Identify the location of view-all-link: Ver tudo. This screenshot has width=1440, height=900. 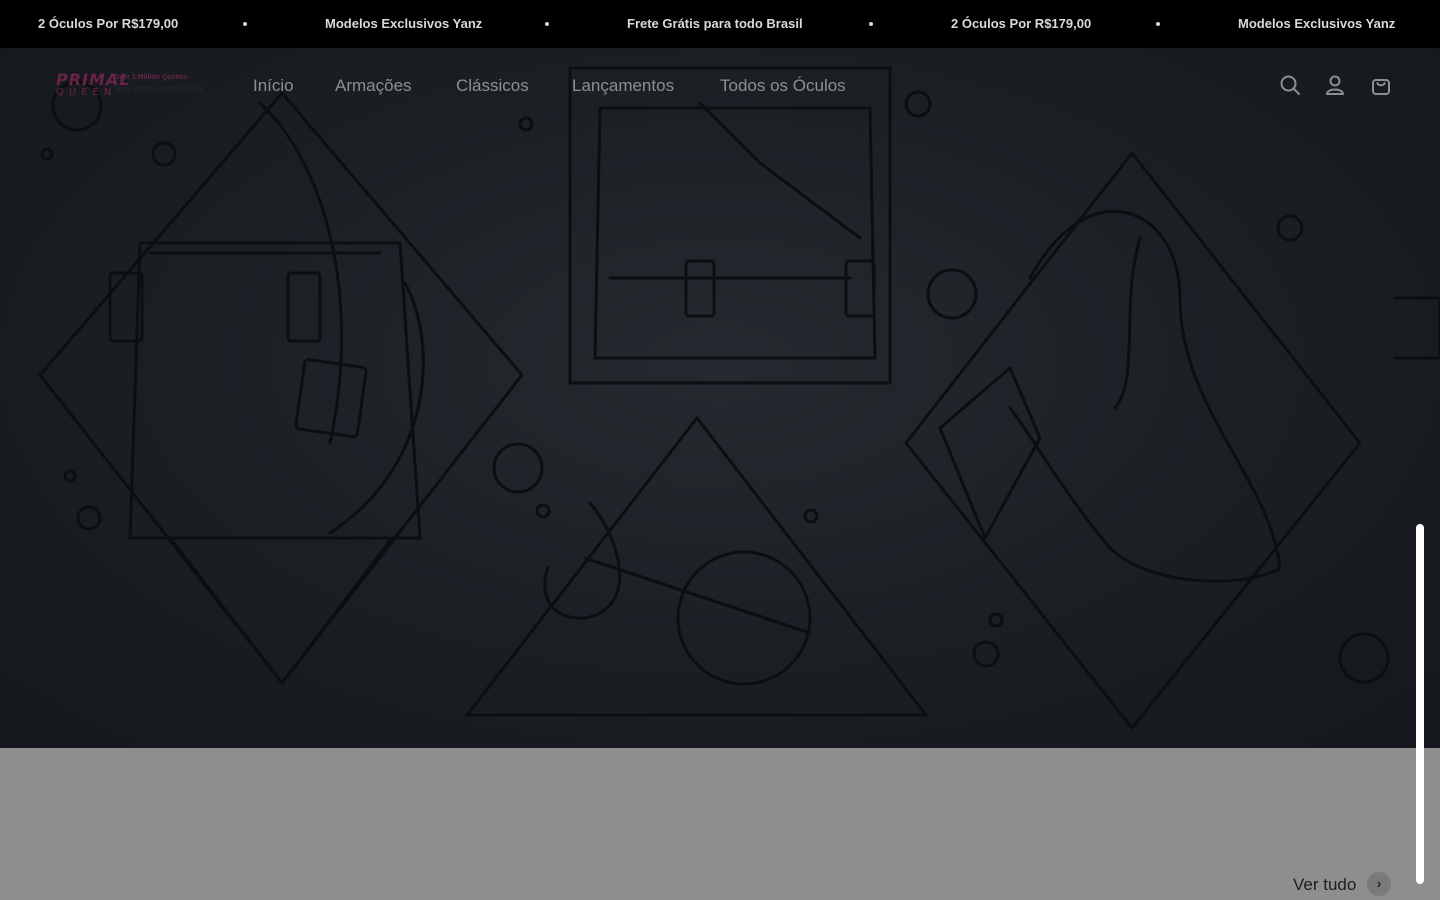
(1324, 885).